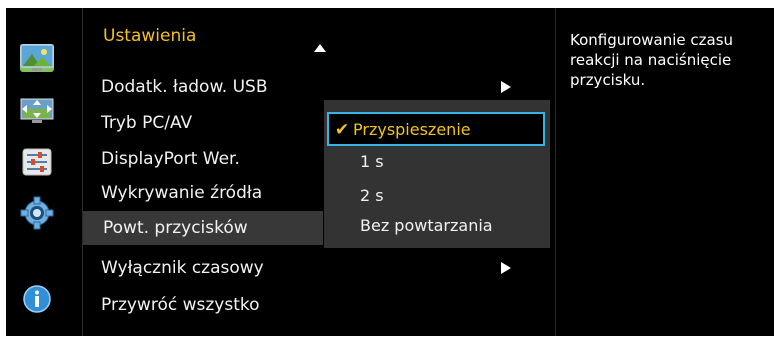  What do you see at coordinates (37, 162) in the screenshot?
I see `settings-sliders-icon` at bounding box center [37, 162].